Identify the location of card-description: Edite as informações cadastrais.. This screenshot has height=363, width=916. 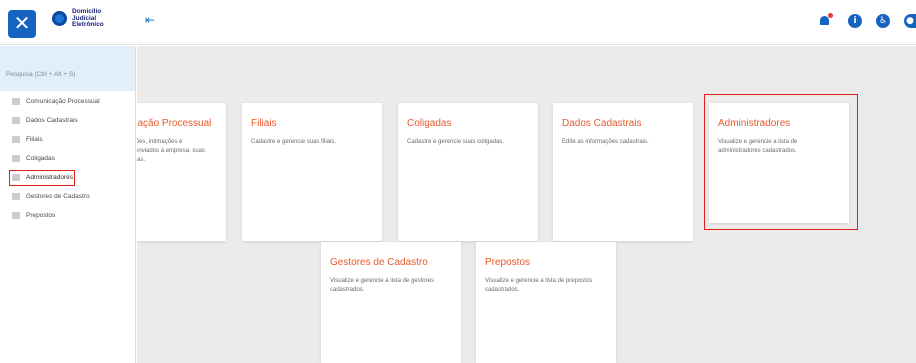
(605, 142).